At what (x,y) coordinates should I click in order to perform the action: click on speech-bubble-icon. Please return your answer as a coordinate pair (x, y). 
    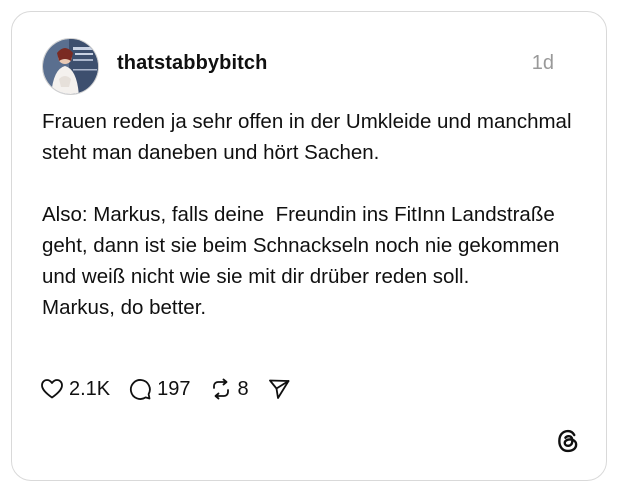
    Looking at the image, I should click on (140, 389).